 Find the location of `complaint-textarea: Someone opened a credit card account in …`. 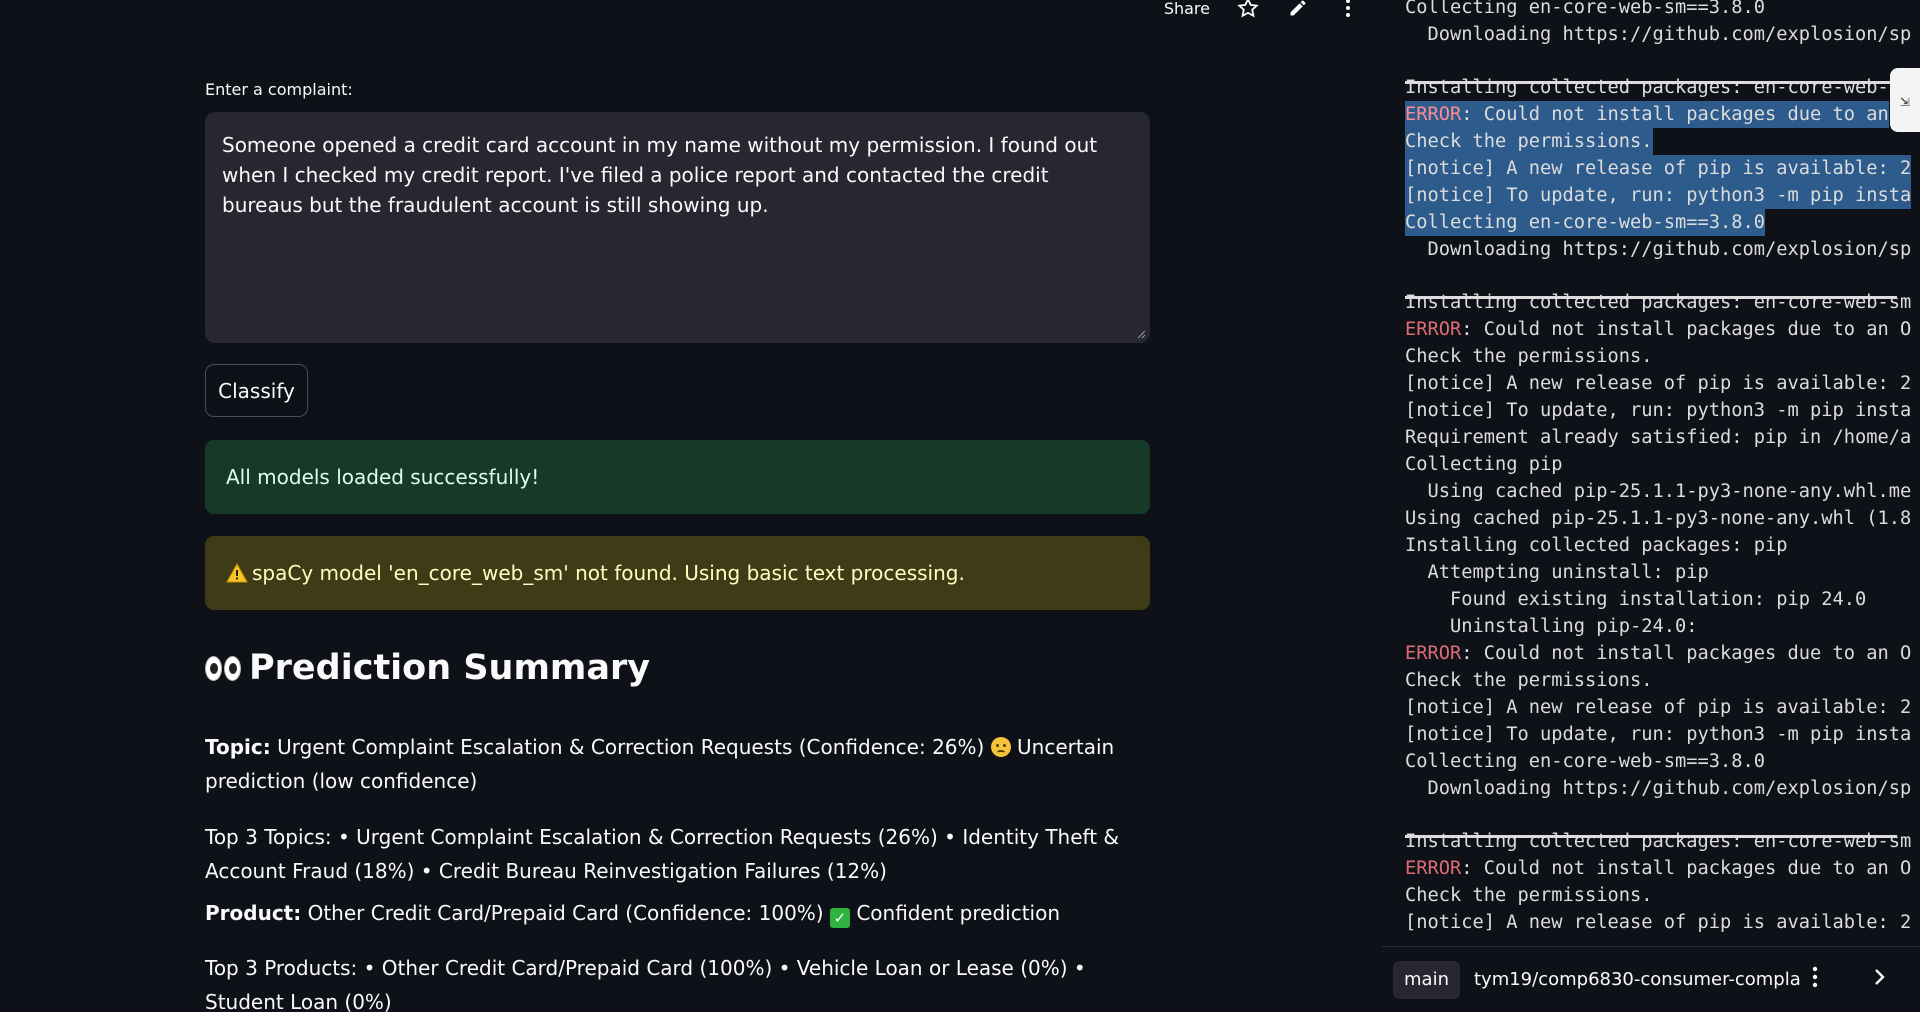

complaint-textarea: Someone opened a credit card account in … is located at coordinates (677, 227).